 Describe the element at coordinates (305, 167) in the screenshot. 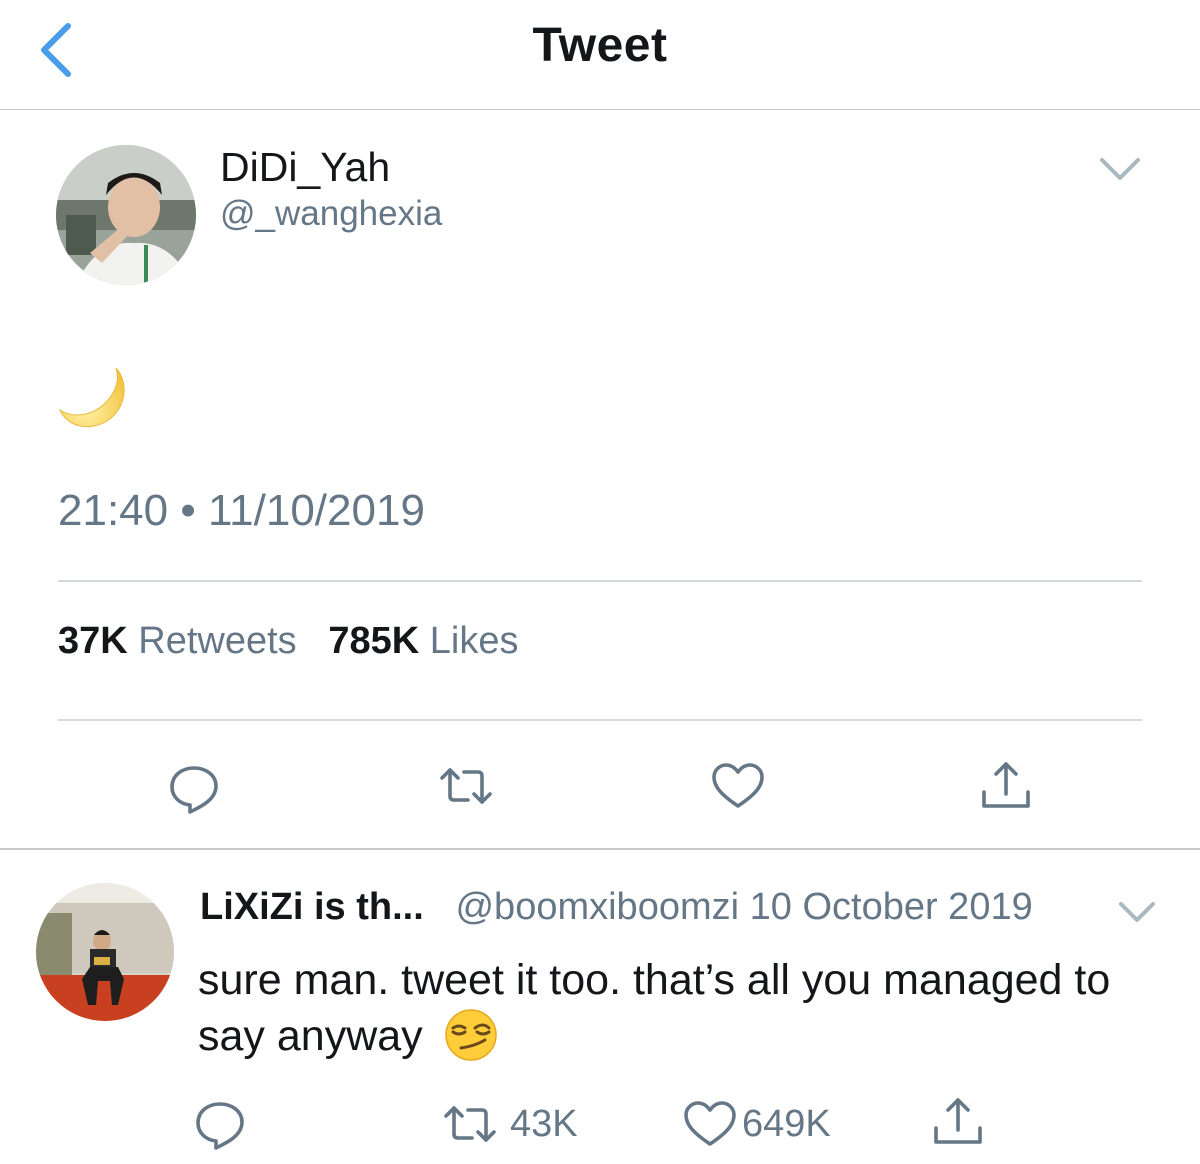

I see `author-display-name: DiDi_Yah` at that location.